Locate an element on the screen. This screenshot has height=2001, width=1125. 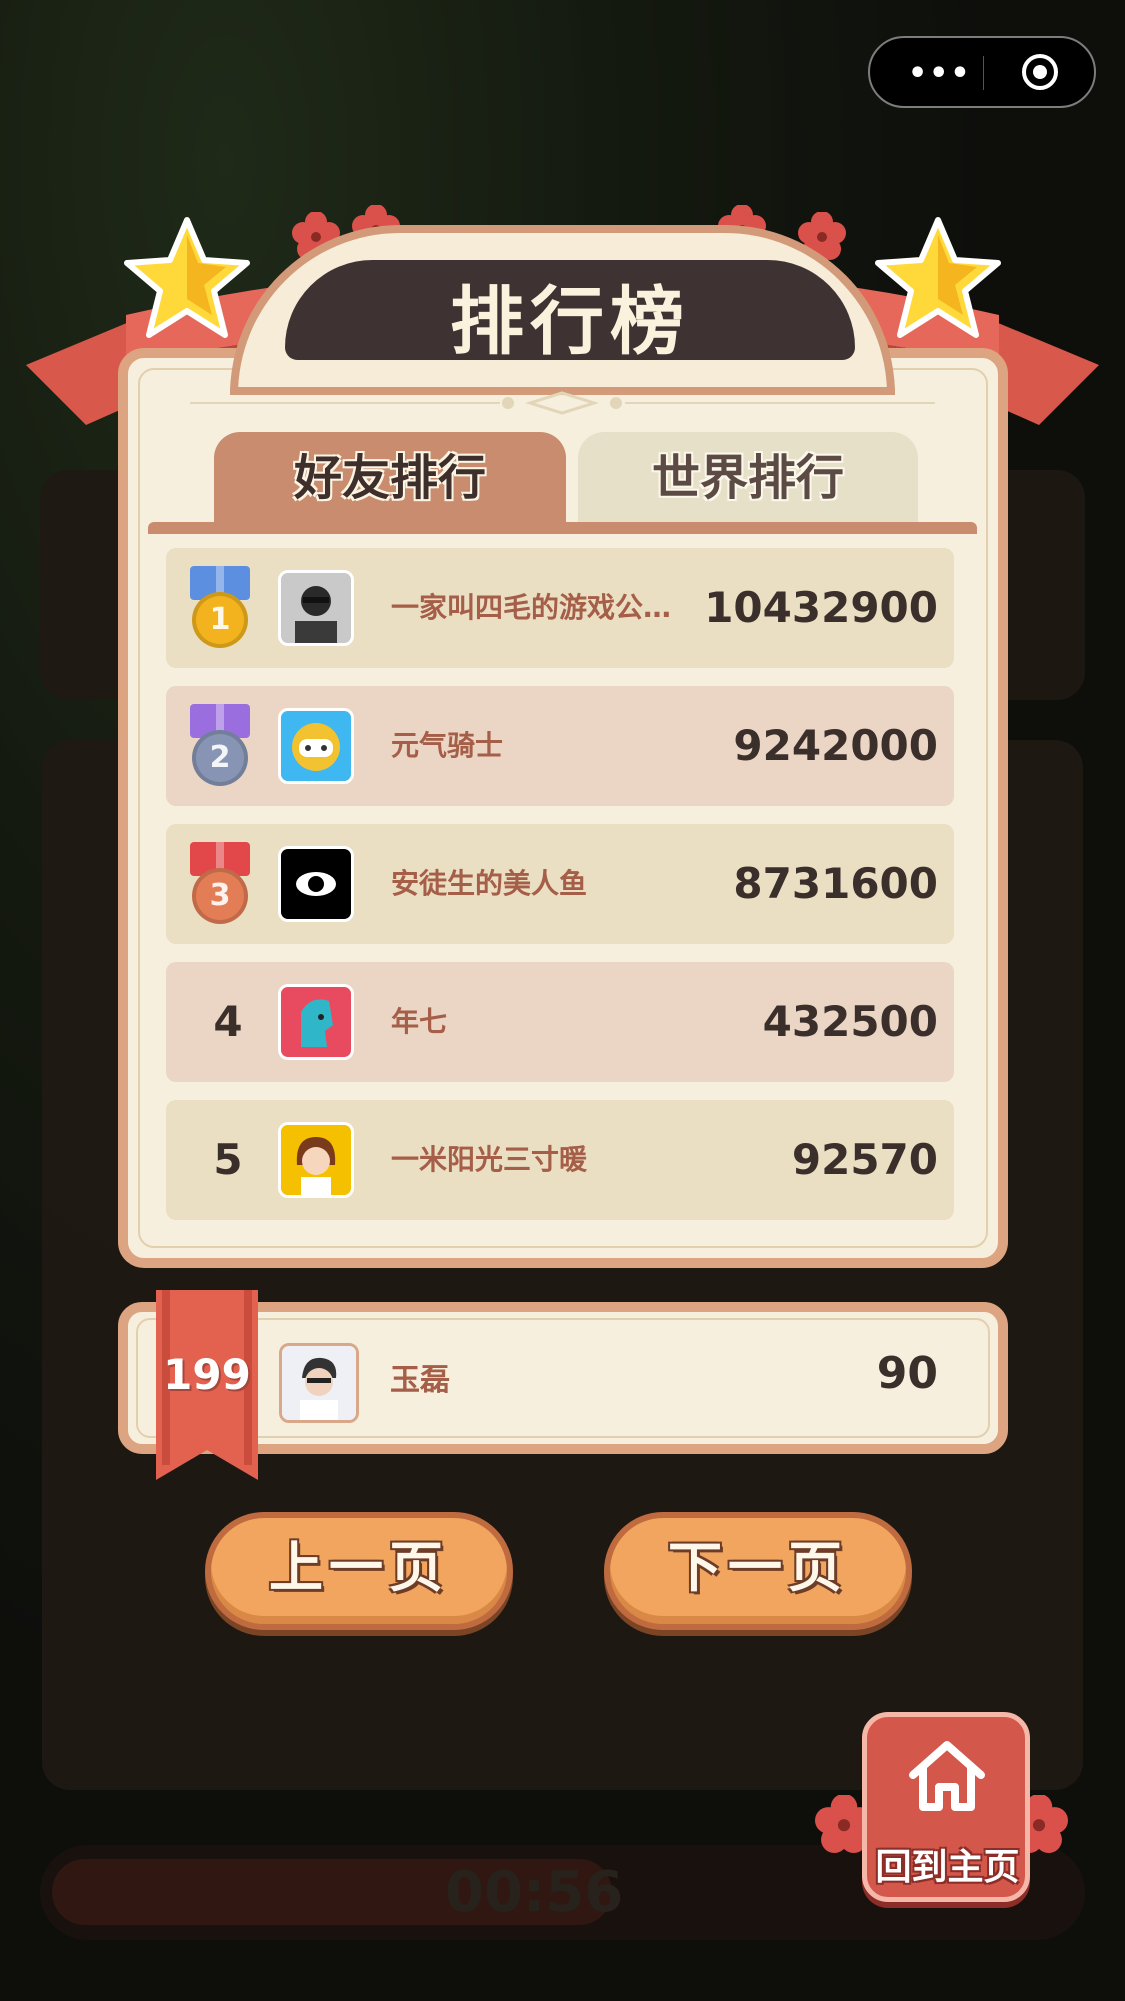
my-rank-inner-border is located at coordinates (563, 1378).